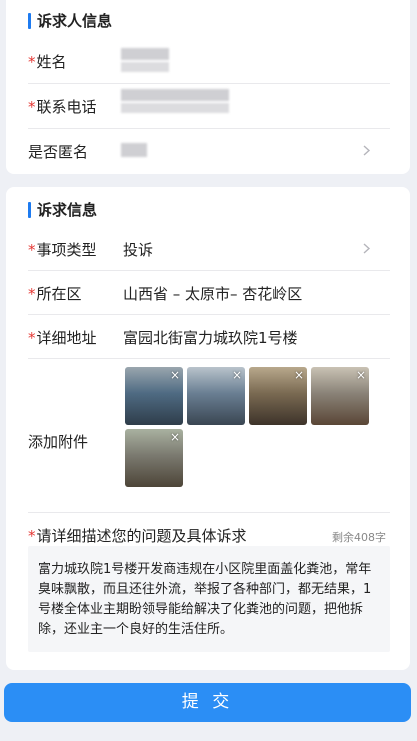 The width and height of the screenshot is (417, 741). What do you see at coordinates (359, 537) in the screenshot?
I see `remaining-count: 剩余408字` at bounding box center [359, 537].